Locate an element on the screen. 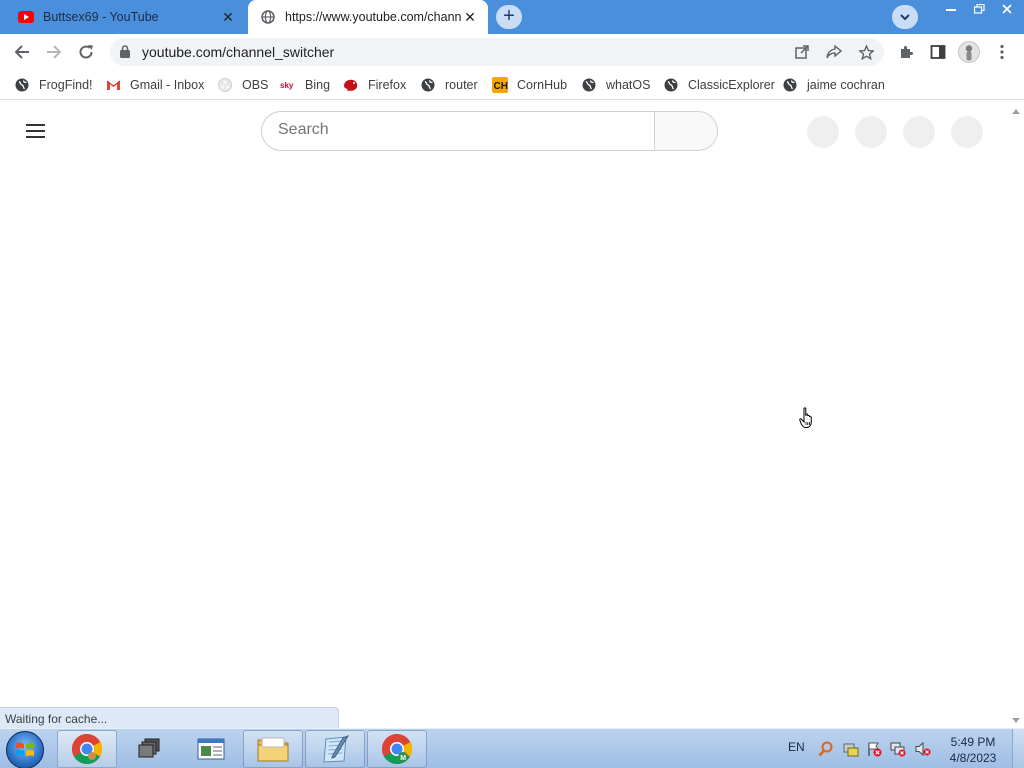 The image size is (1024, 768). show-desktop-button is located at coordinates (1018, 748).